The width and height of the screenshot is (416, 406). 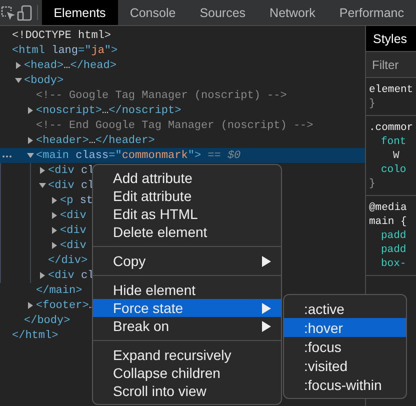 I want to click on panel-tab: Performanc, so click(x=371, y=12).